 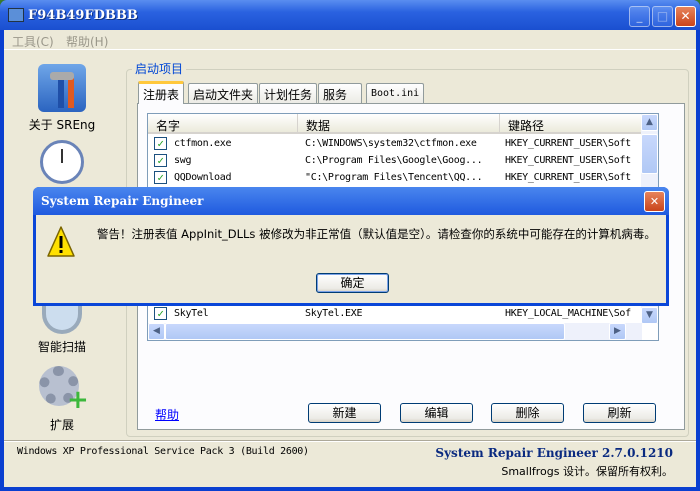 What do you see at coordinates (352, 283) in the screenshot?
I see `ok-button: 确定` at bounding box center [352, 283].